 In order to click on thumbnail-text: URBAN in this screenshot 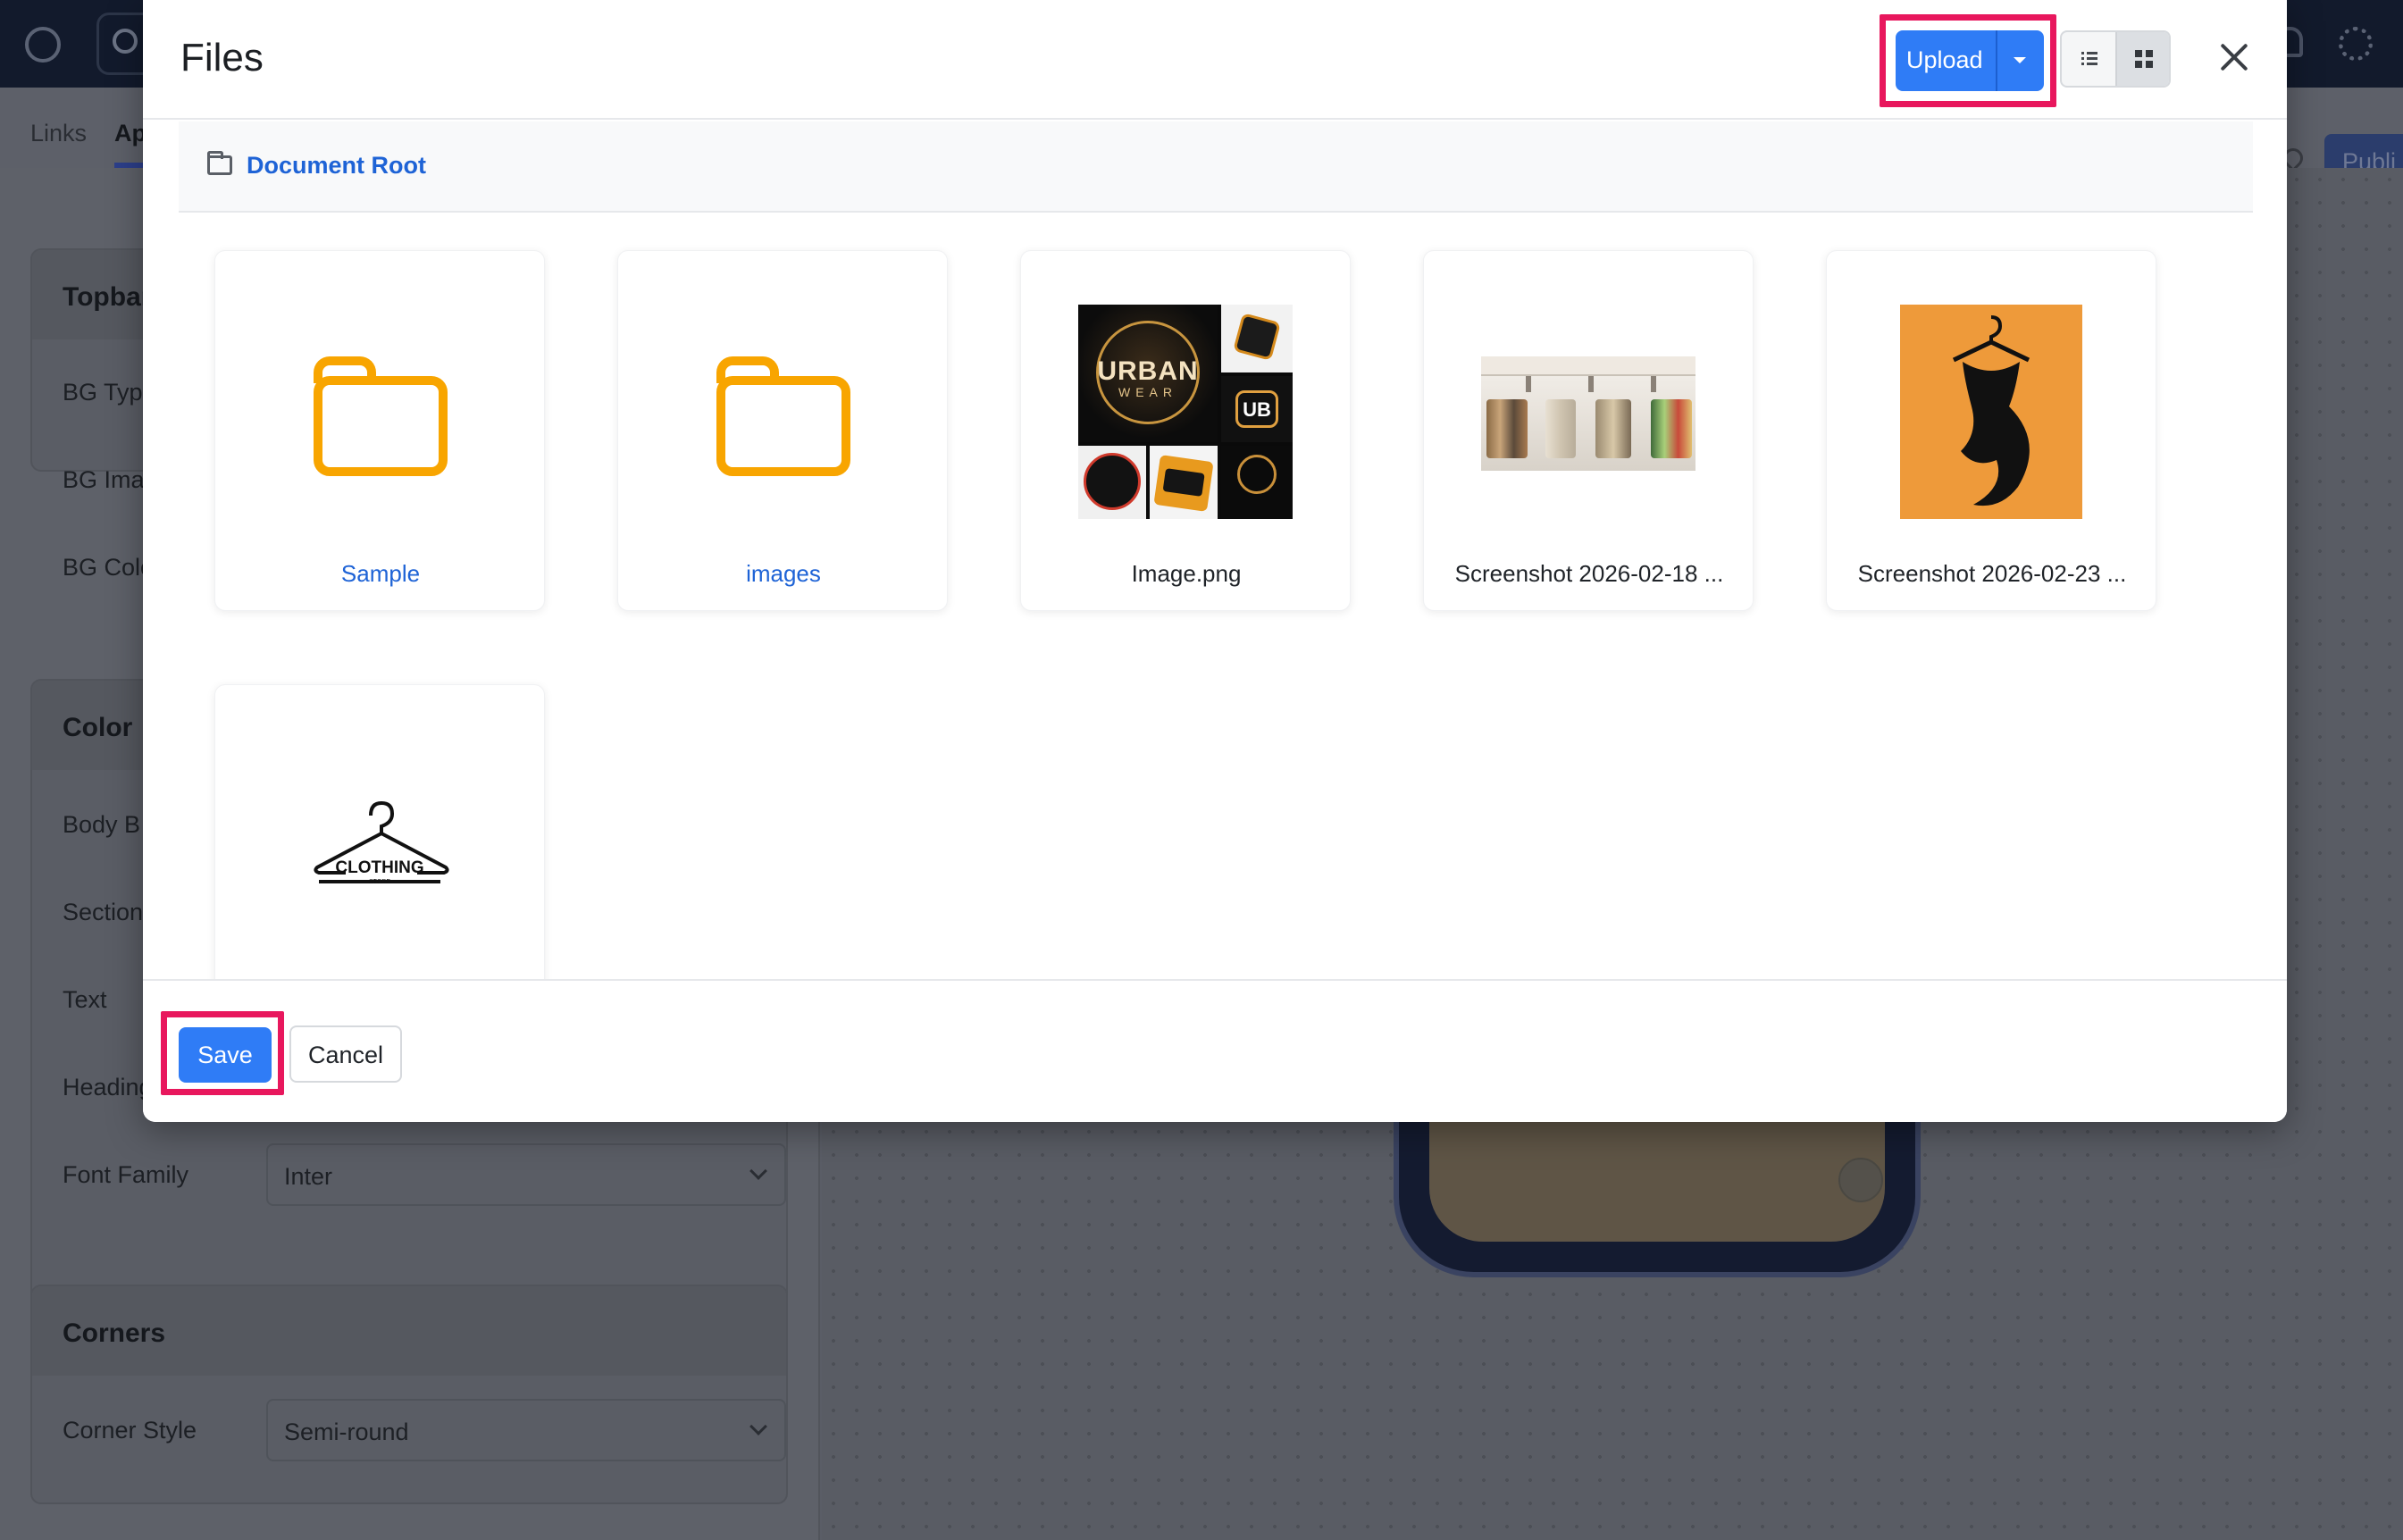, I will do `click(1148, 371)`.